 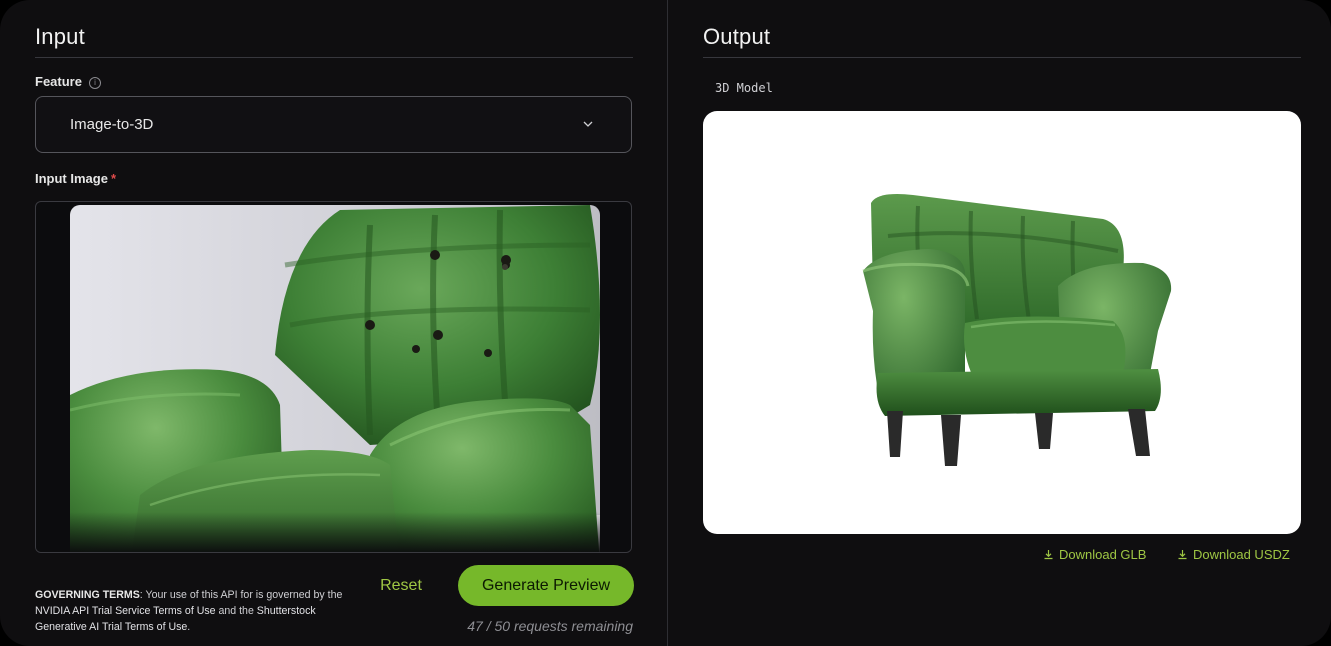 I want to click on feature-select: Image-to-3D, so click(x=333, y=124).